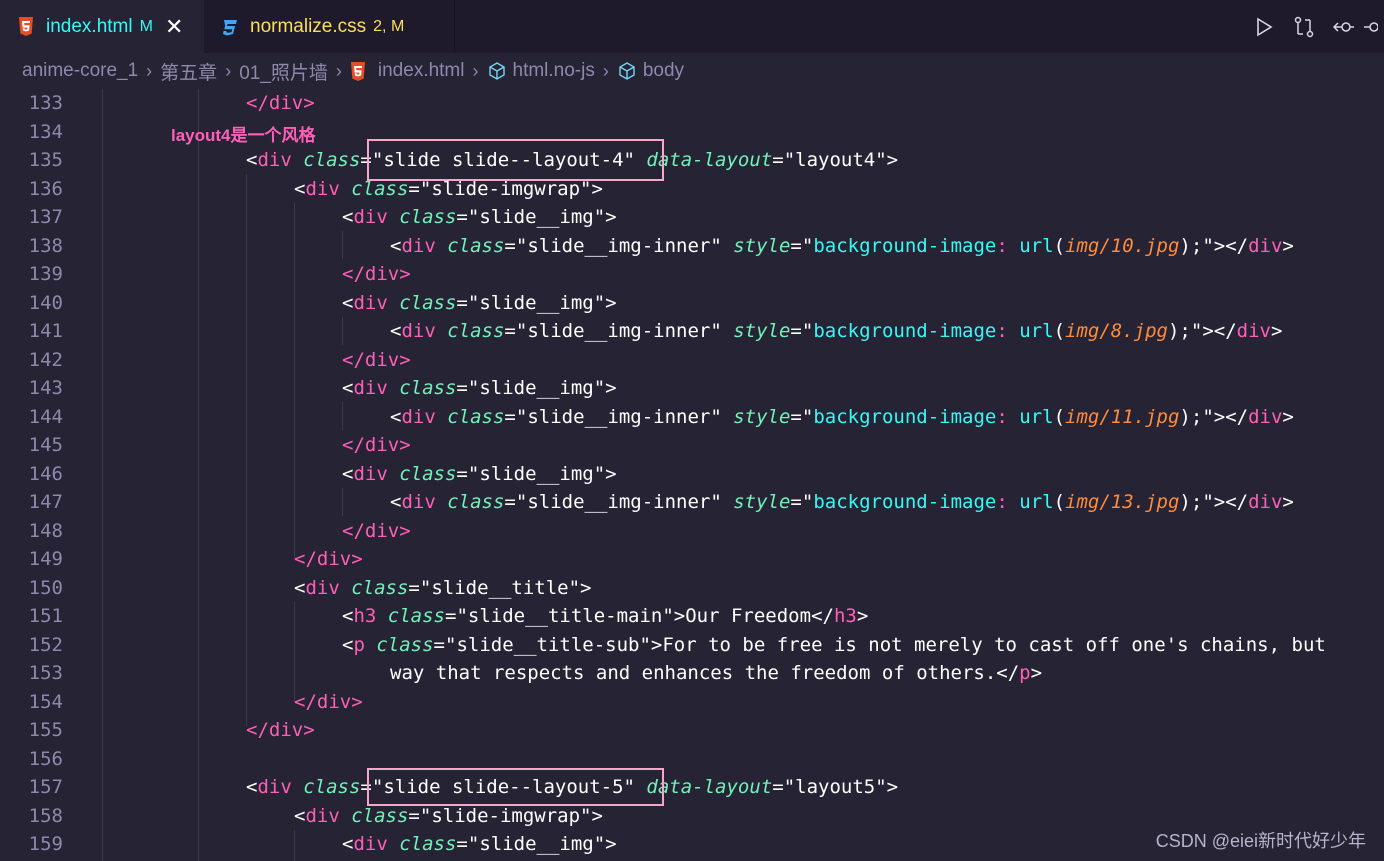  I want to click on breadcrumb-item: 第五章, so click(188, 71).